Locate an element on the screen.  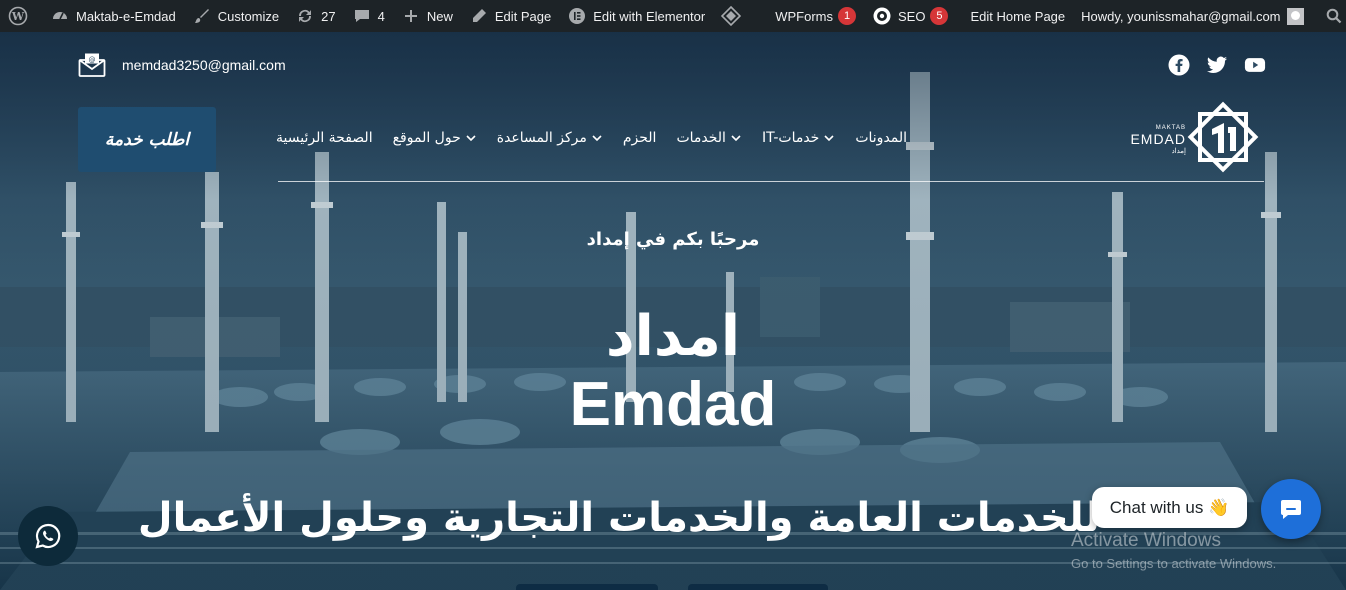
site-name-label: Maktab-e-Emdad is located at coordinates (126, 16).